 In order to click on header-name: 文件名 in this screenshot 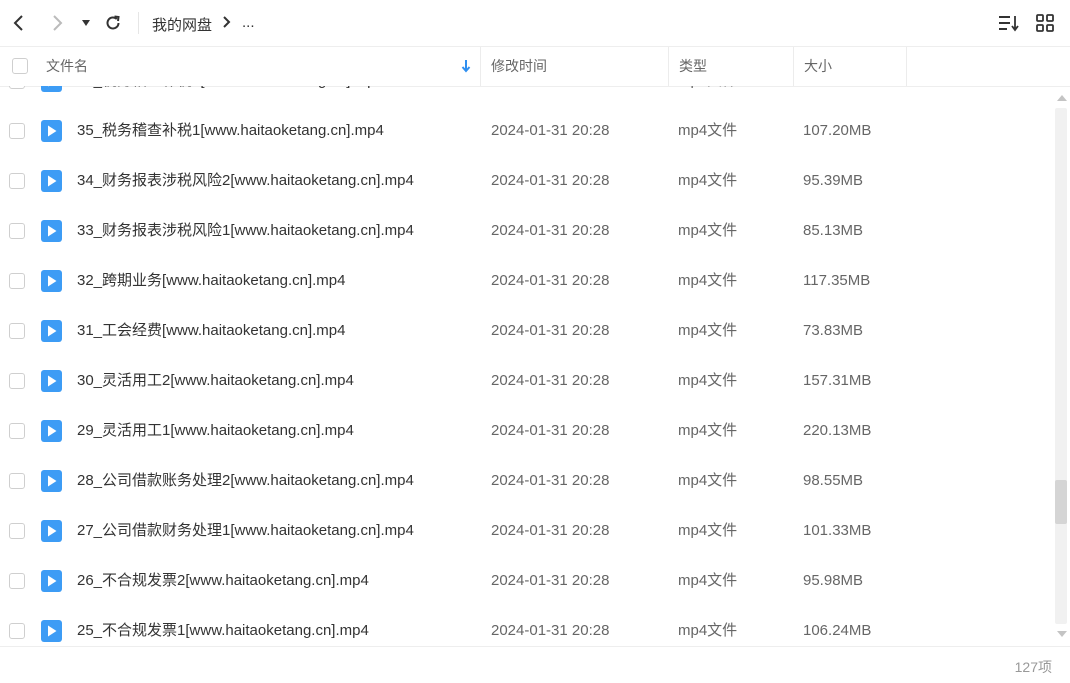, I will do `click(67, 66)`.